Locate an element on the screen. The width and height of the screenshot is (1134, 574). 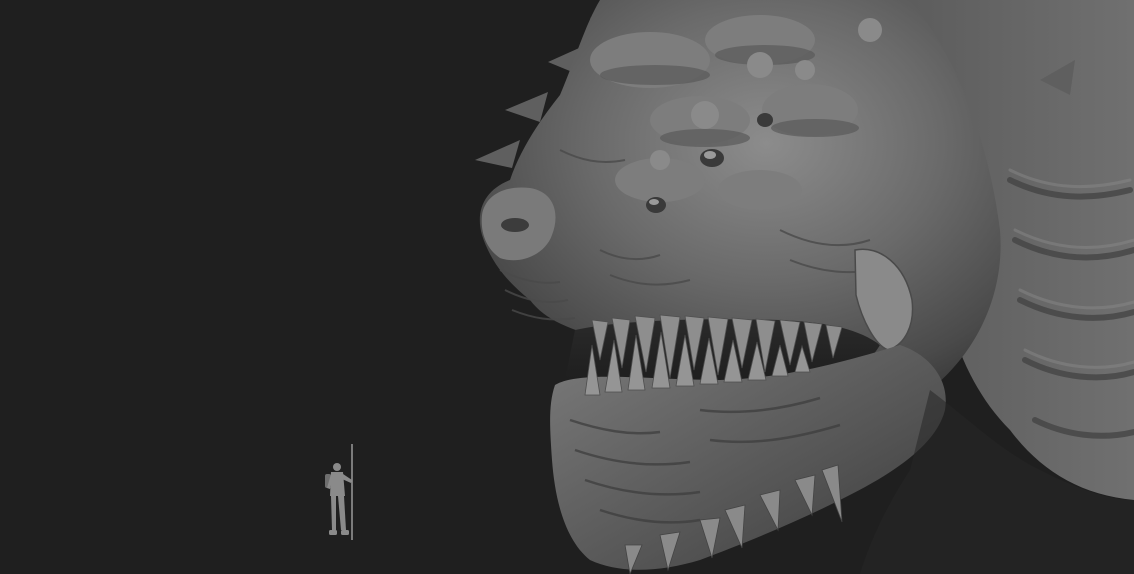
human-figure-sculpt is located at coordinates (339, 492).